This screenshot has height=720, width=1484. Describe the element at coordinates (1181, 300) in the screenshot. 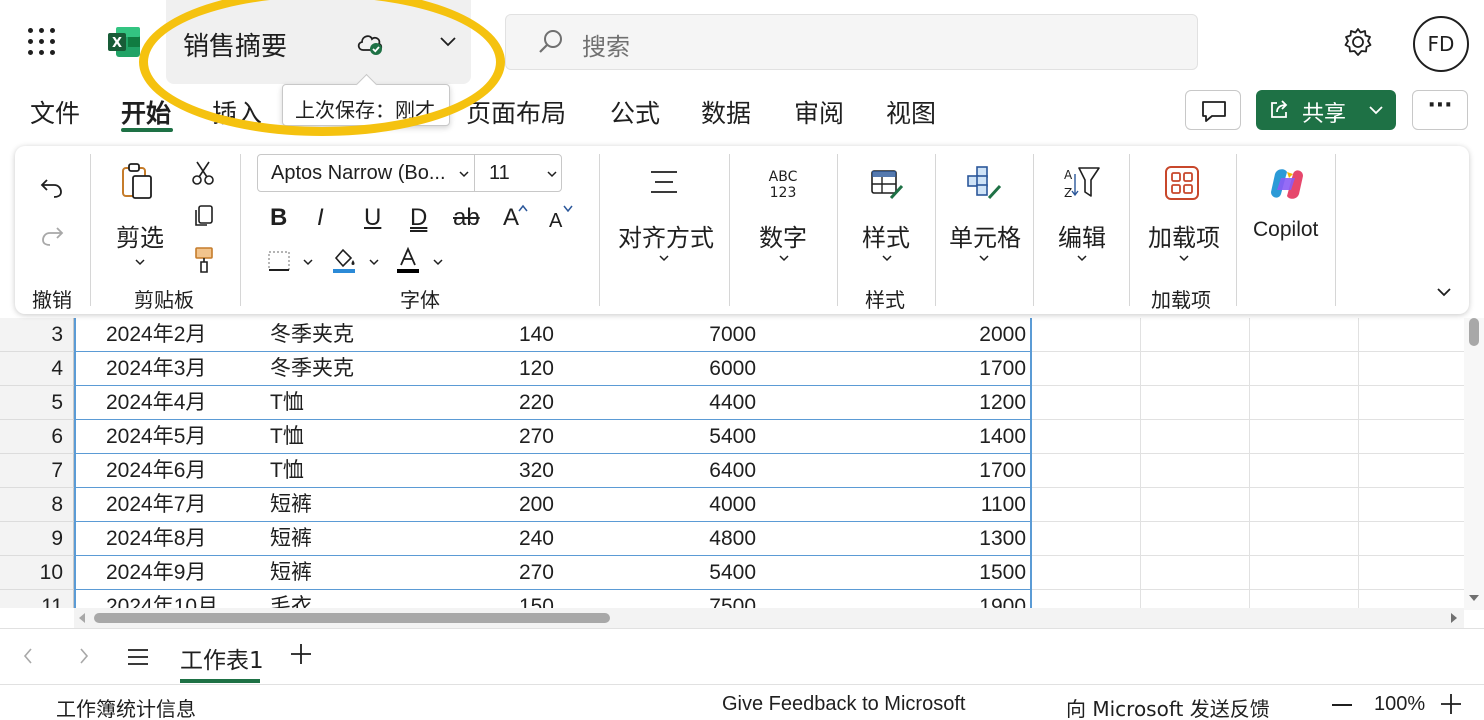

I see `add-ins-group-label: 加载项` at that location.